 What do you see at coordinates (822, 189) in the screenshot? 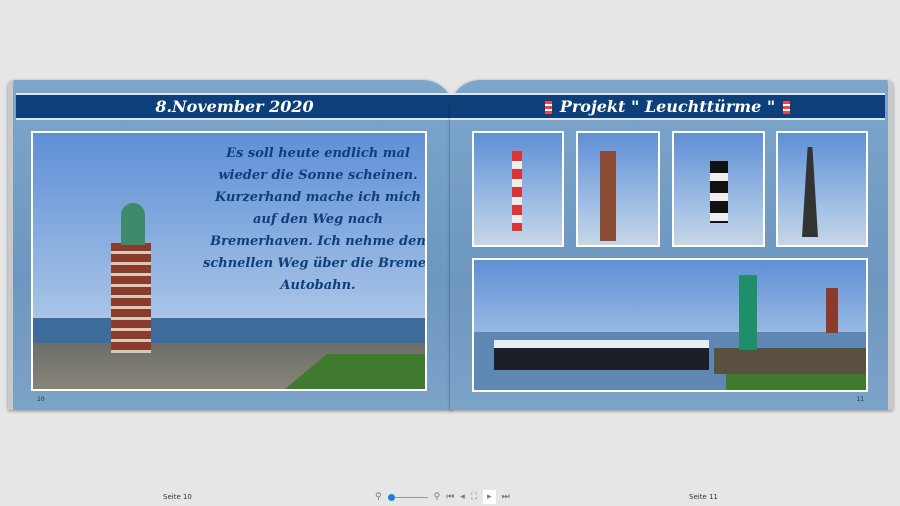
I see `photo-steel-lighthouse` at bounding box center [822, 189].